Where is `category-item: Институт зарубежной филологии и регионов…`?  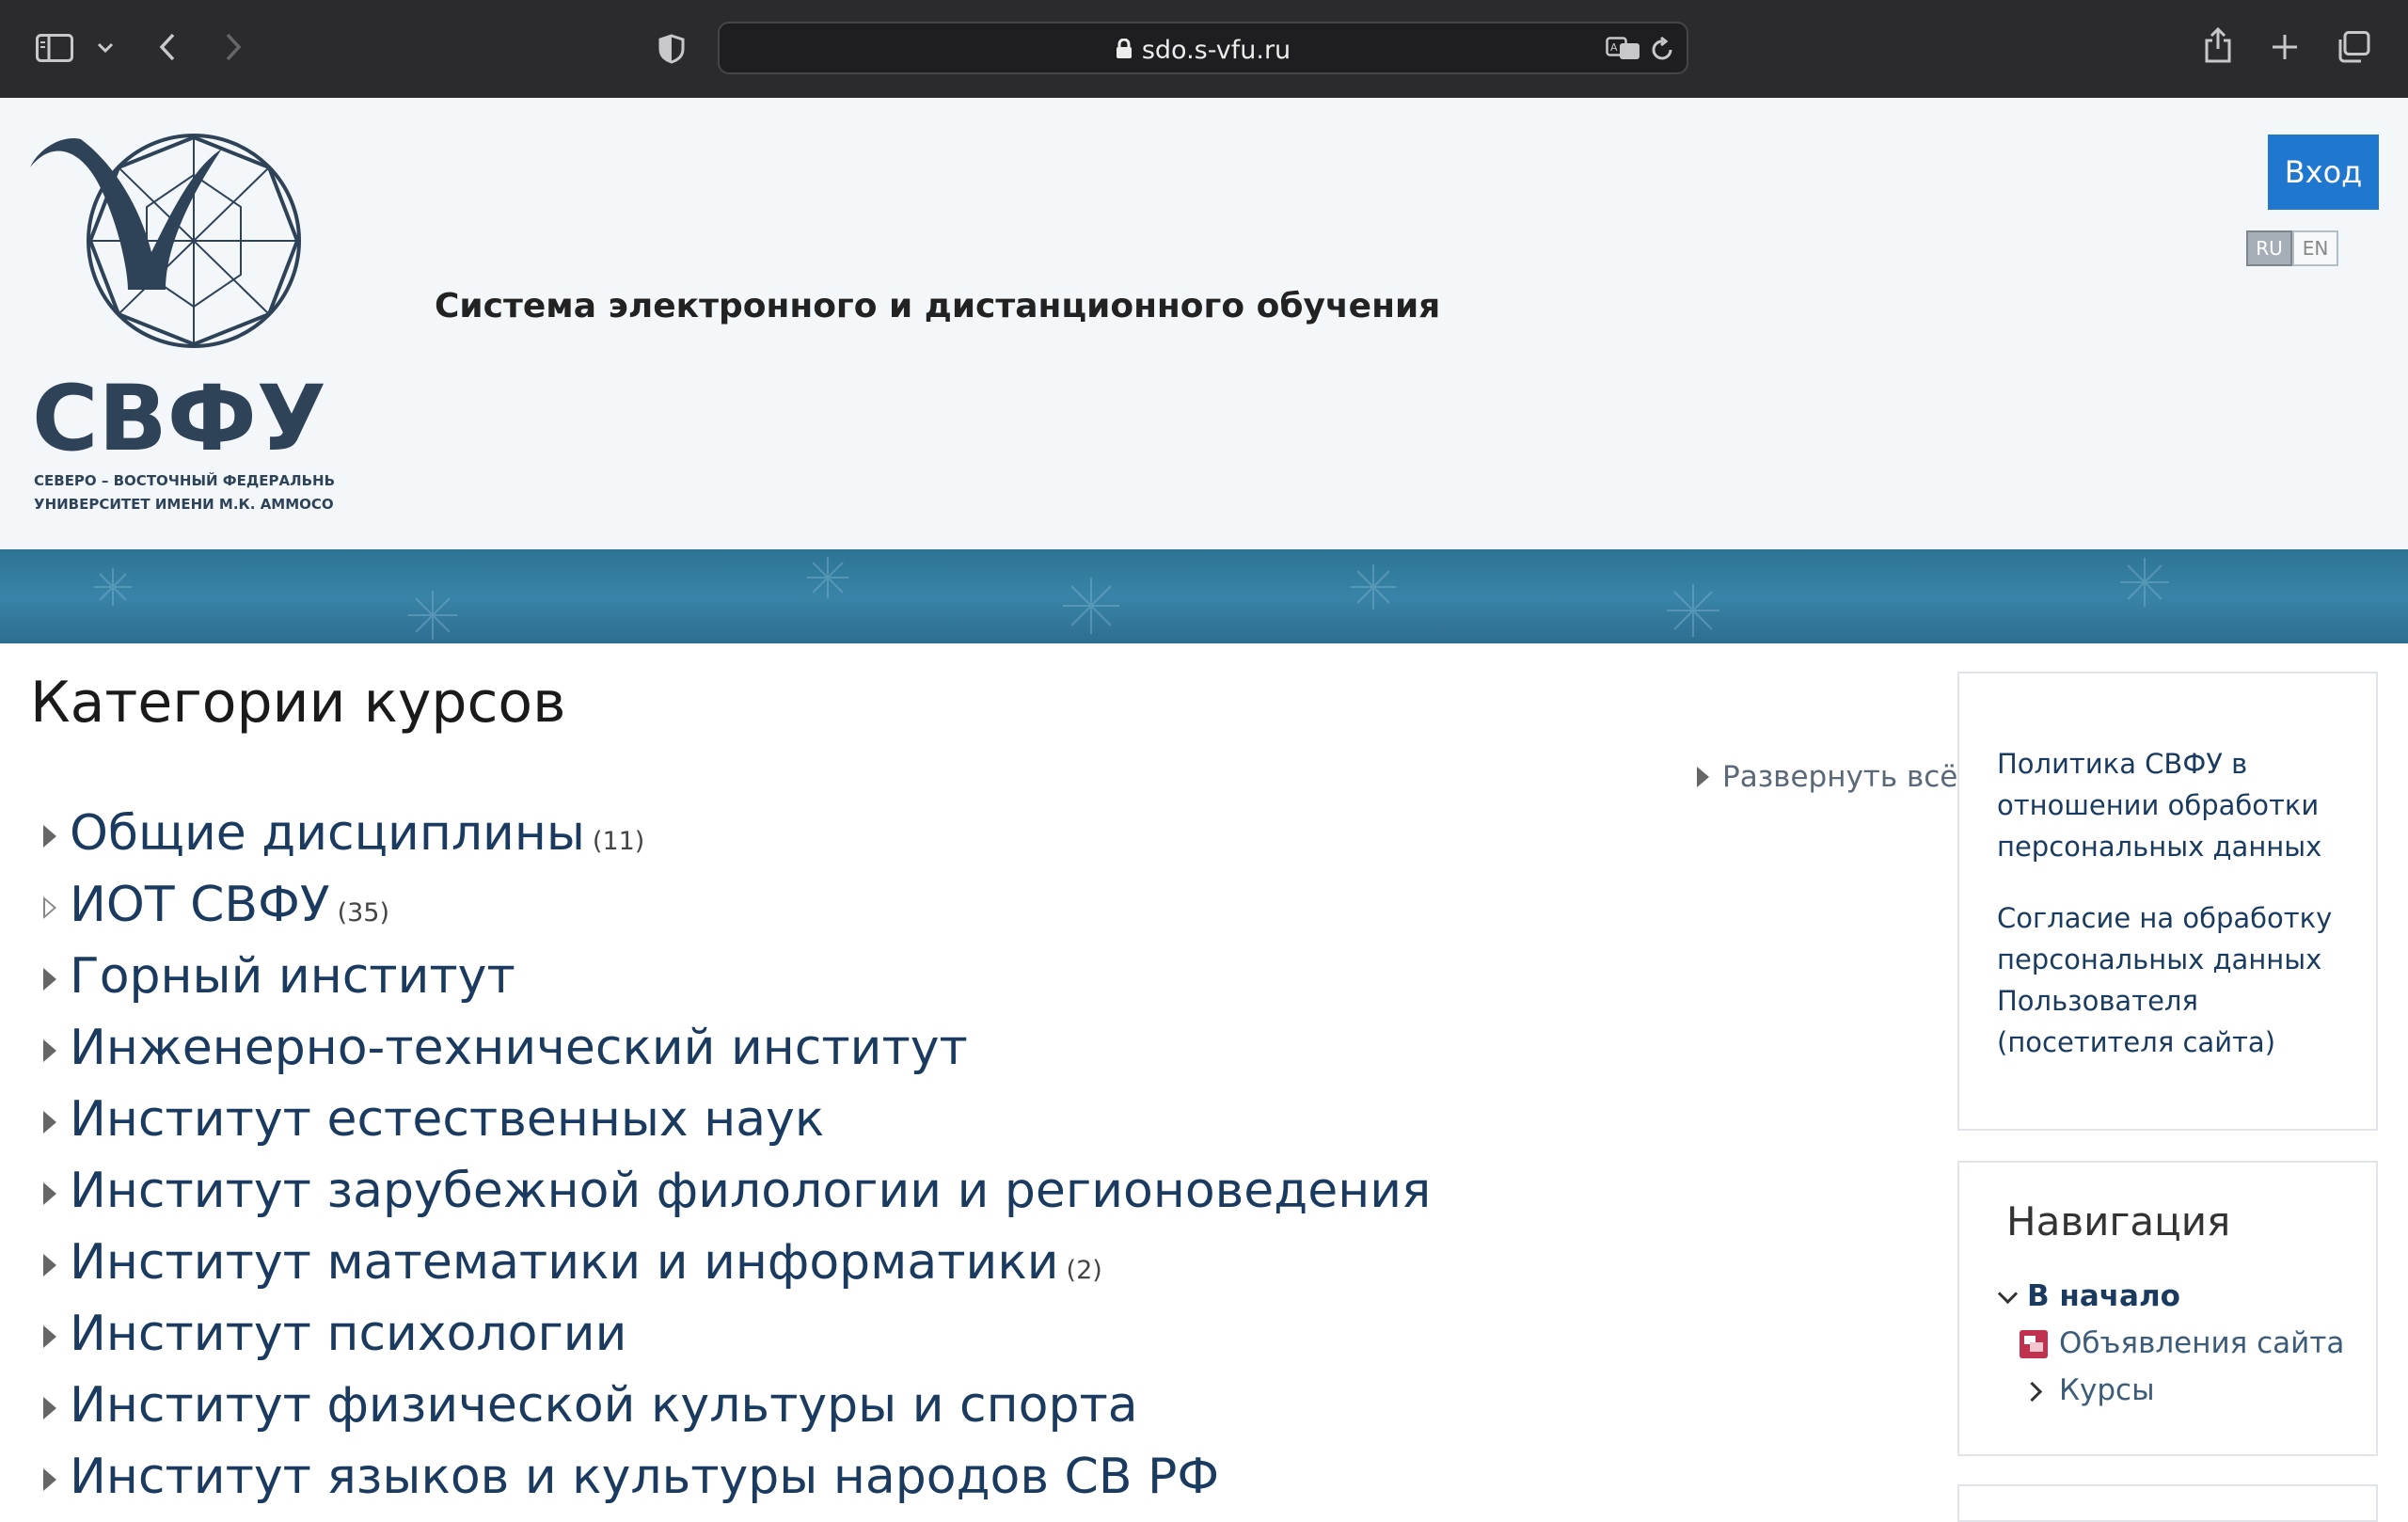 category-item: Институт зарубежной филологии и регионов… is located at coordinates (736, 1191).